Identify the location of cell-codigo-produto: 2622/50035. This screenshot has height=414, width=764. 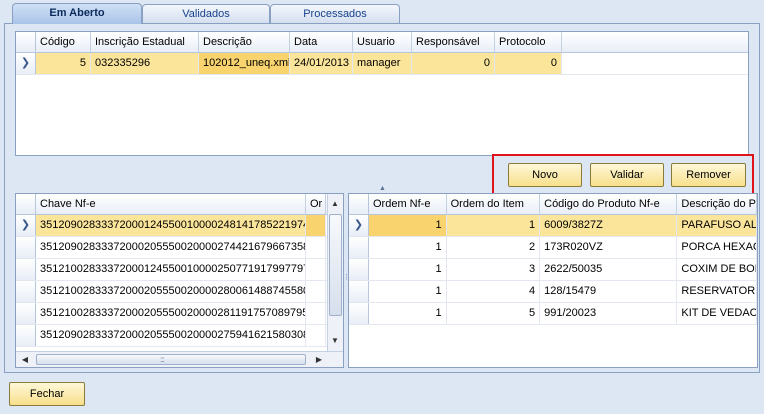
(609, 269).